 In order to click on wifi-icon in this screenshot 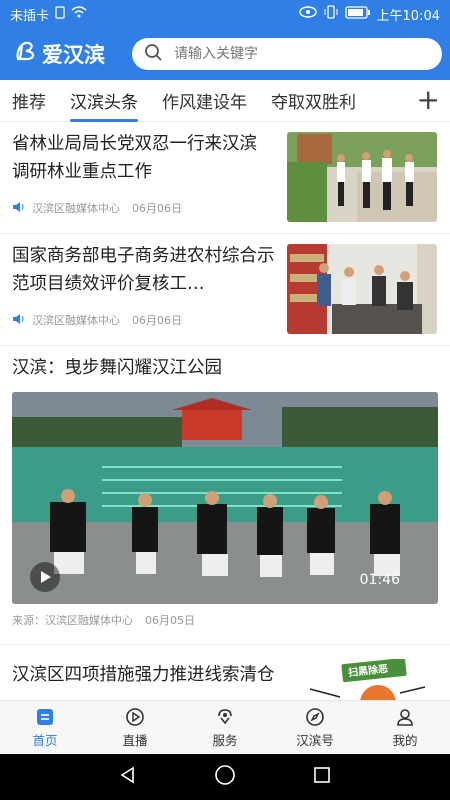, I will do `click(79, 14)`.